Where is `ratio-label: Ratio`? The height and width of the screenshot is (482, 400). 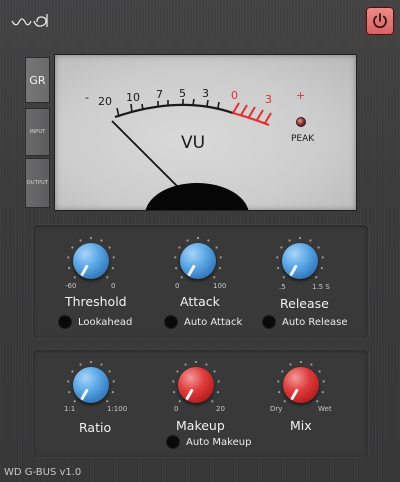 ratio-label: Ratio is located at coordinates (95, 427).